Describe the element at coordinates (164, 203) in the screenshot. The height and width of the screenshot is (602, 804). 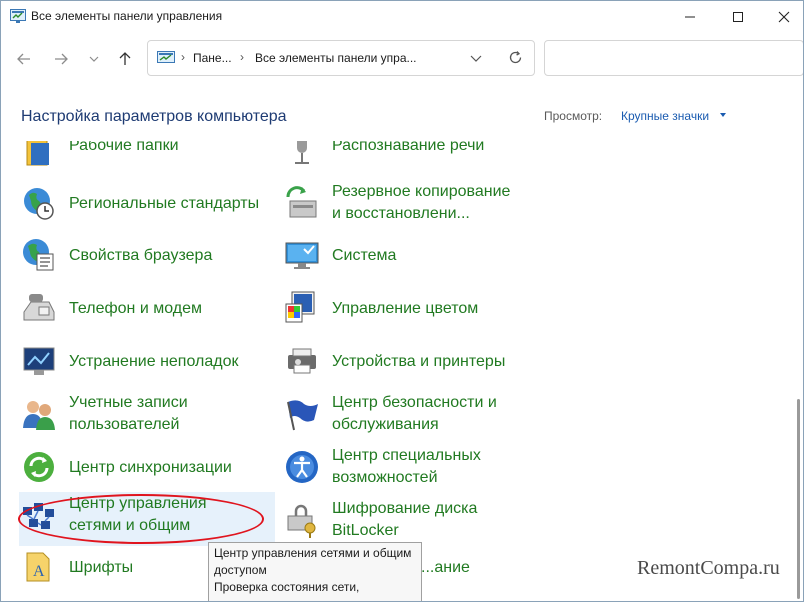
I see `item-label: Региональные стандарты` at that location.